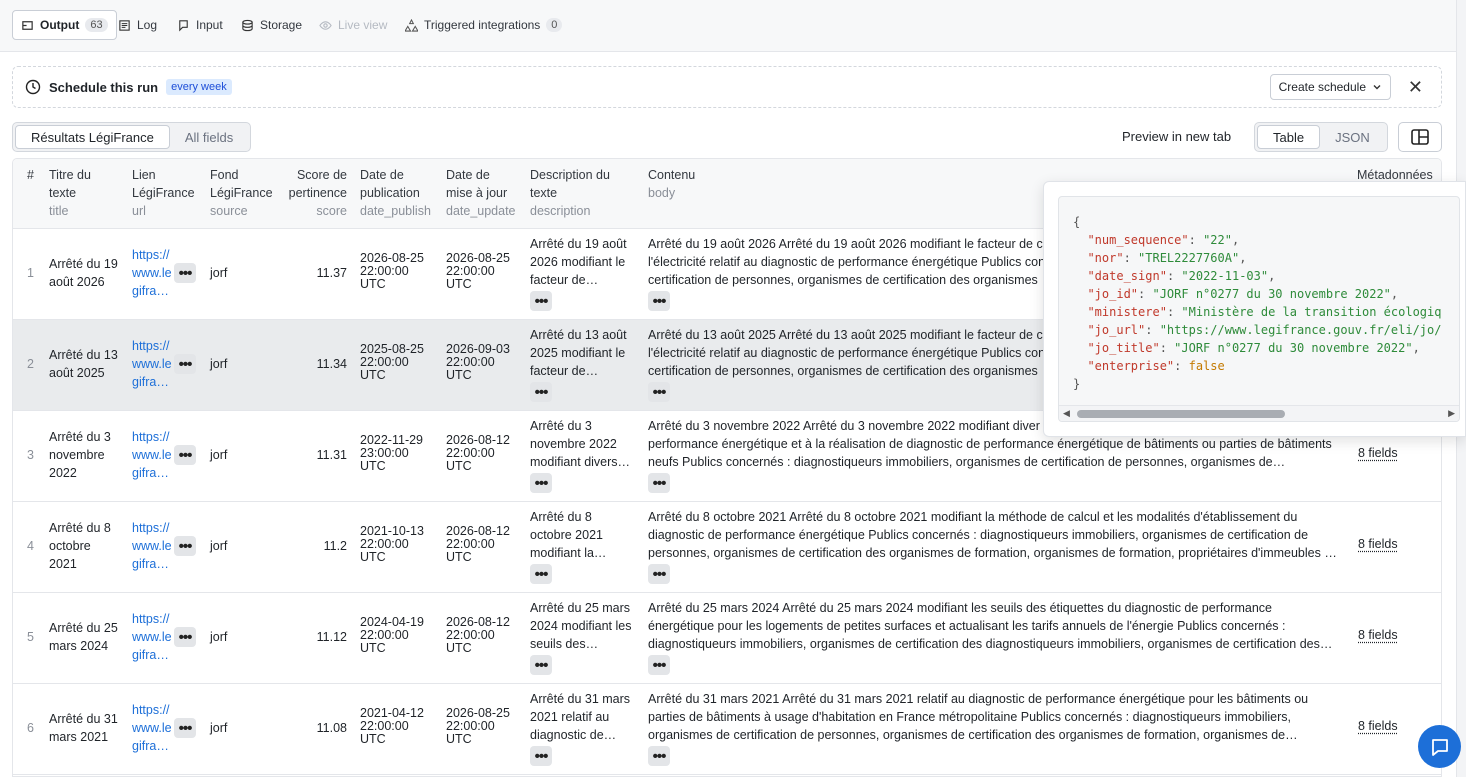 This screenshot has height=777, width=1466. I want to click on view-legifrance: Résultats LégiFrance, so click(92, 137).